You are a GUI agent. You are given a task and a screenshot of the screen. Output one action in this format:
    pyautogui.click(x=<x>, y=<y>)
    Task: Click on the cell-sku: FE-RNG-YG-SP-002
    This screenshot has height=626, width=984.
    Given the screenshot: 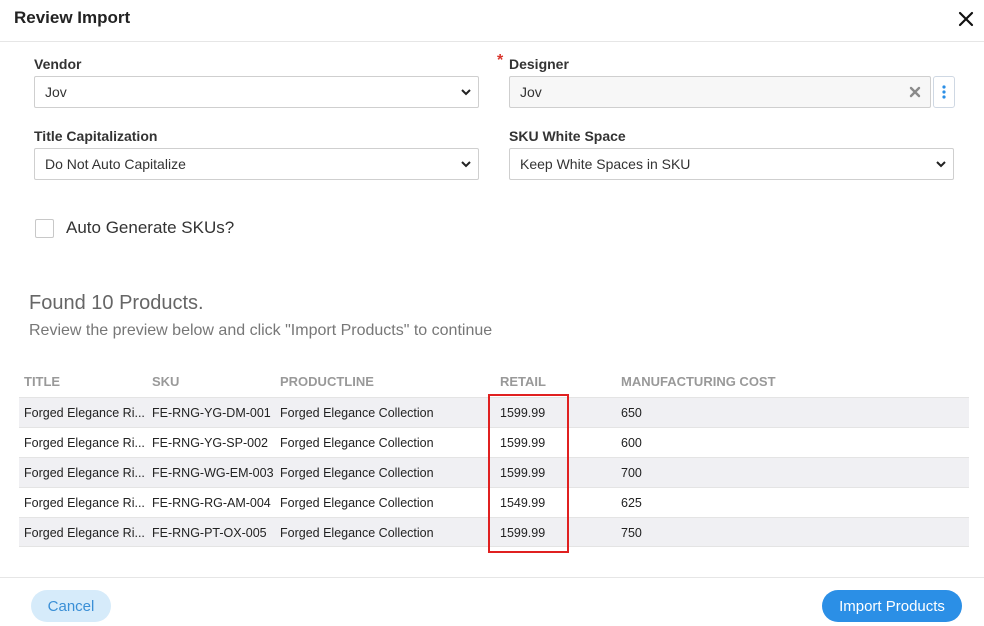 What is the action you would take?
    pyautogui.click(x=210, y=443)
    